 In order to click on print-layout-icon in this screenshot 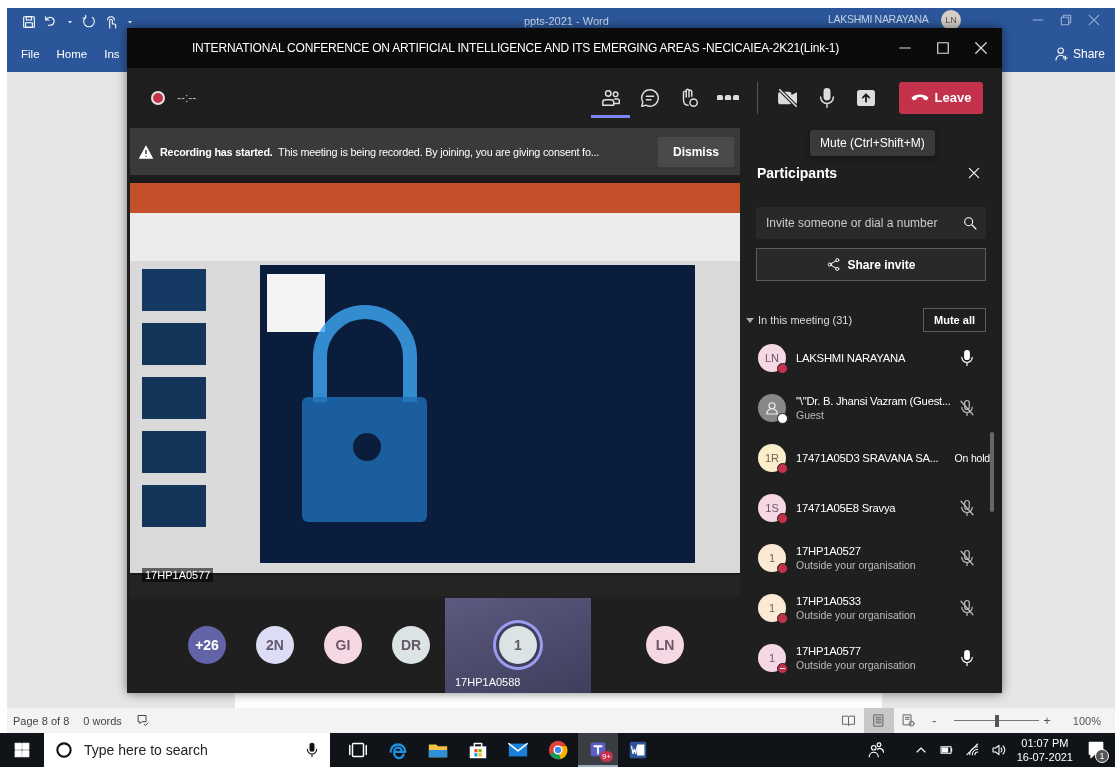, I will do `click(879, 720)`.